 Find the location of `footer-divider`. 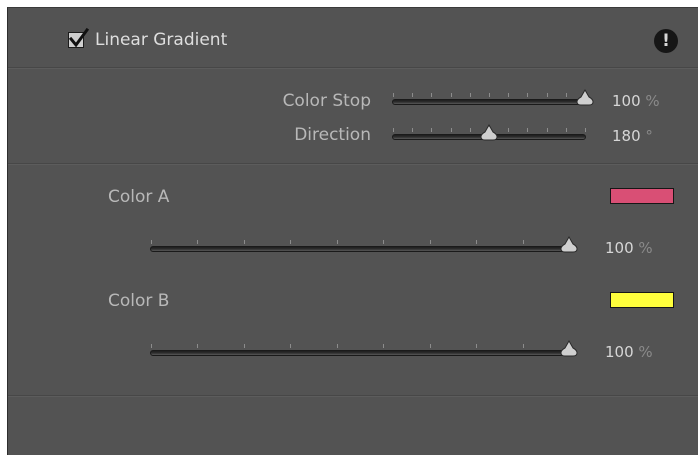

footer-divider is located at coordinates (353, 396).